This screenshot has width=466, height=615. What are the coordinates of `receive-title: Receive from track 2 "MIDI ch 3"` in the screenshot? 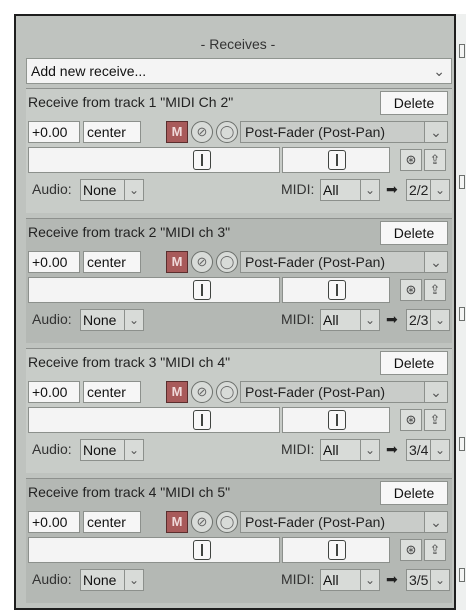 It's located at (129, 232).